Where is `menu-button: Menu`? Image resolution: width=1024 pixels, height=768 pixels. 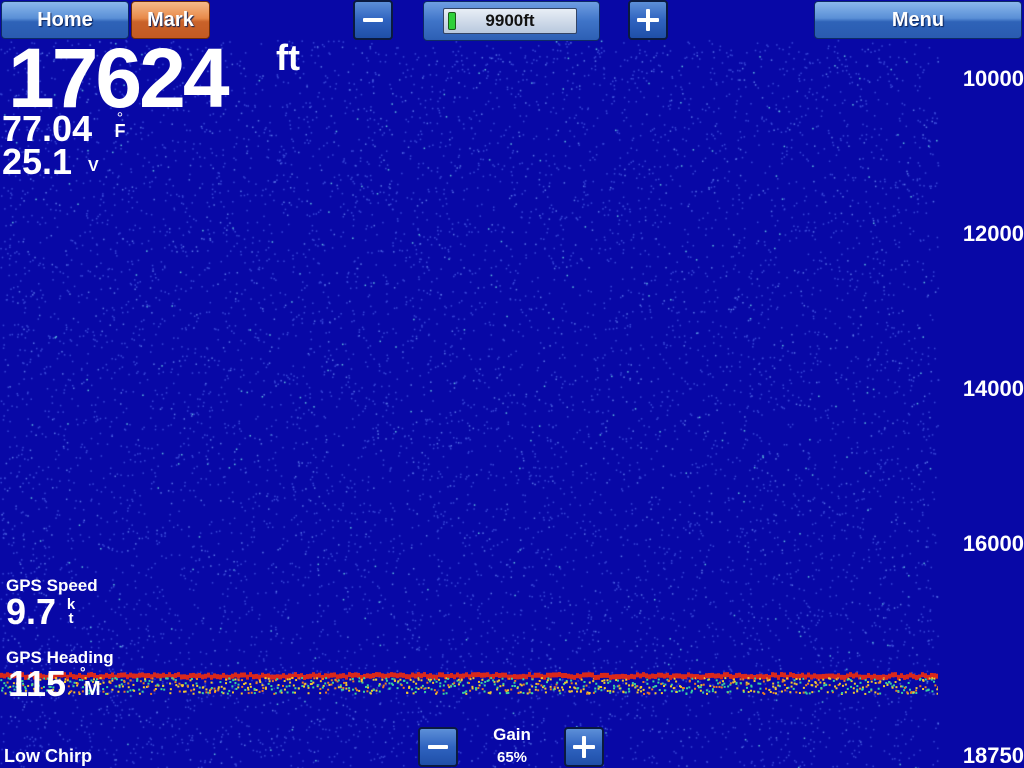 menu-button: Menu is located at coordinates (918, 20).